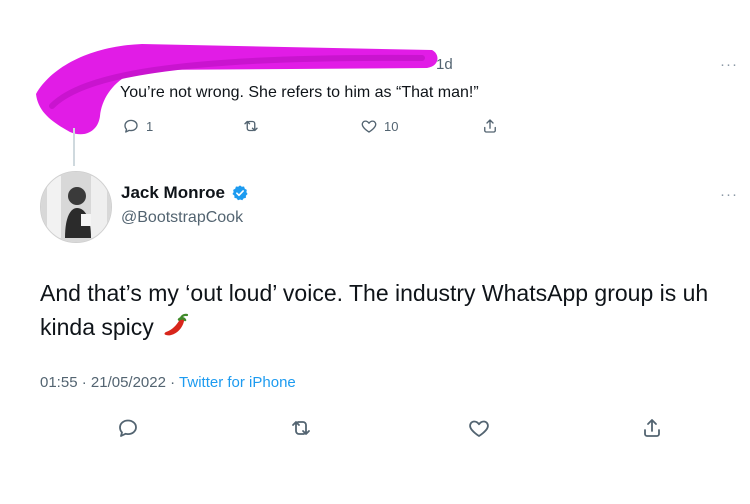  I want to click on chili-pepper-icon, so click(176, 324).